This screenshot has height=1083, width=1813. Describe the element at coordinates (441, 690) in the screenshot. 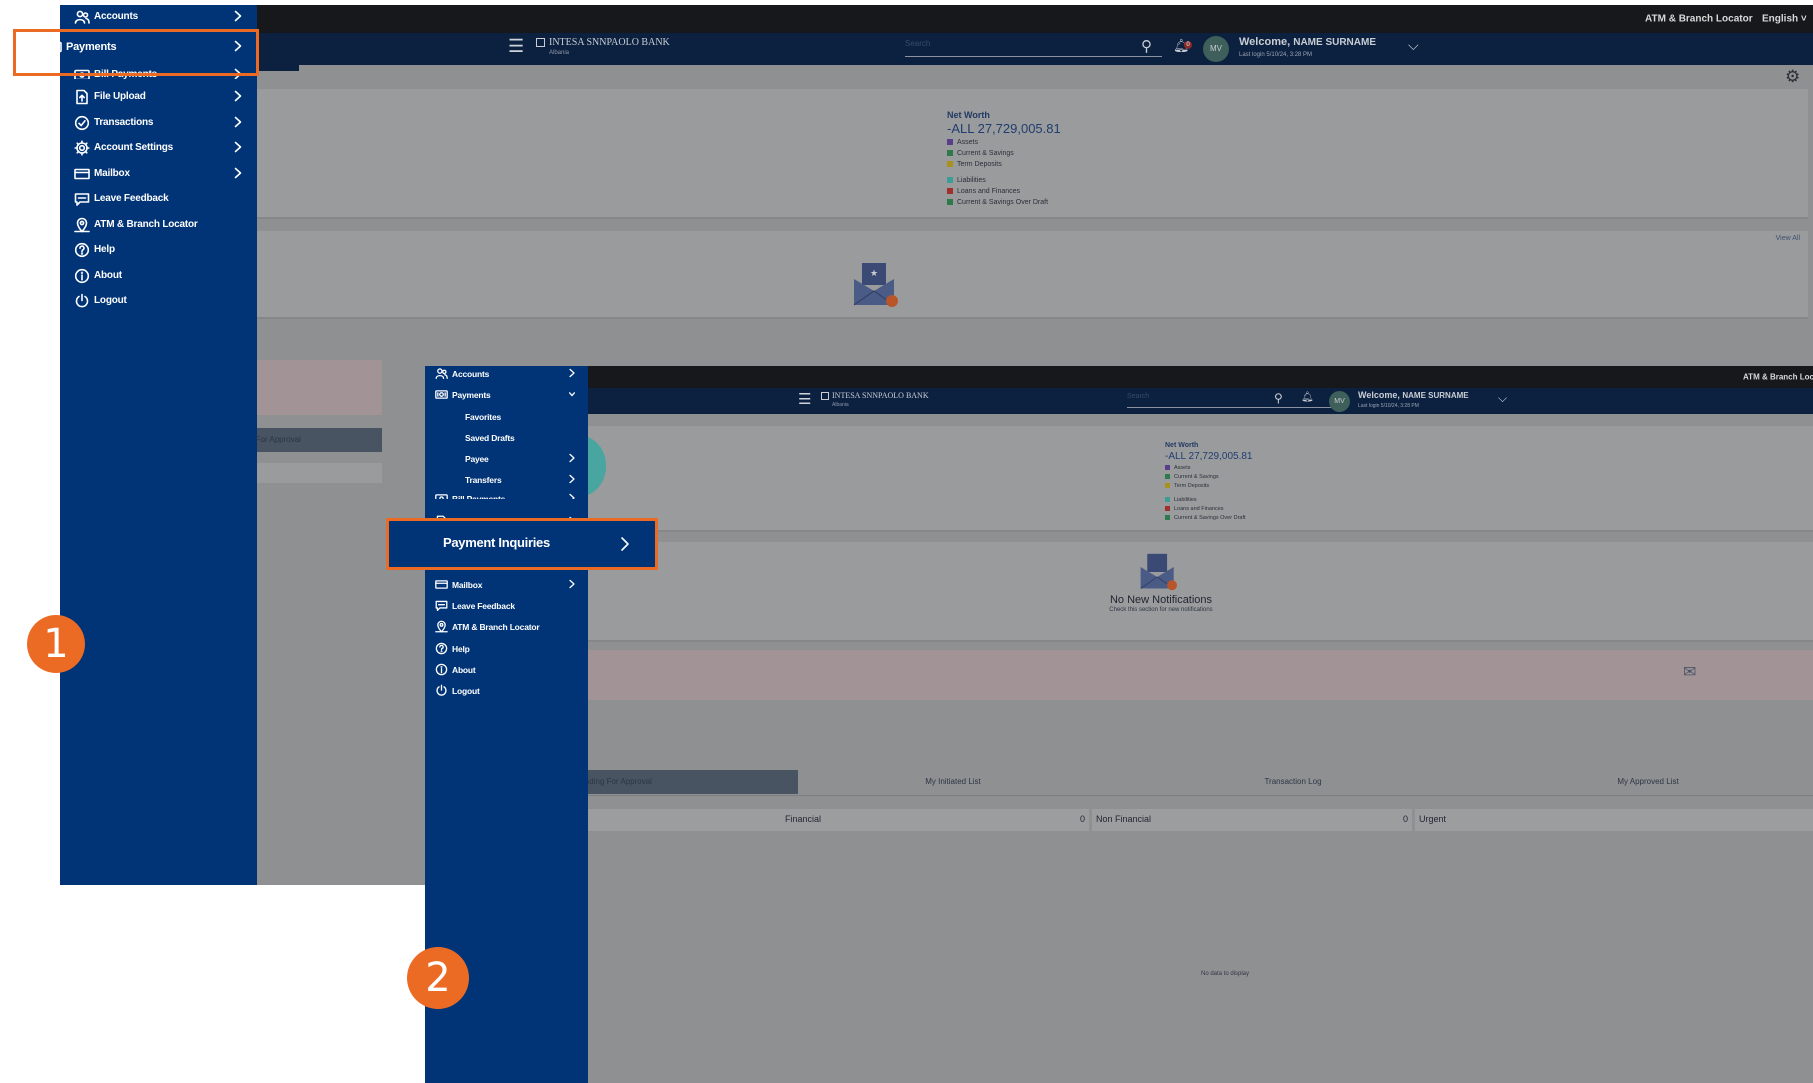

I see `power-icon` at that location.